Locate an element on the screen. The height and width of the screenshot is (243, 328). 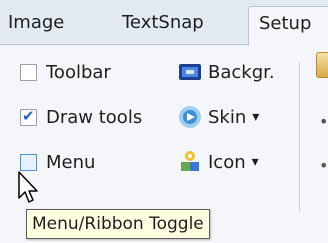
skin-dropdown: Skin ▾ is located at coordinates (218, 117).